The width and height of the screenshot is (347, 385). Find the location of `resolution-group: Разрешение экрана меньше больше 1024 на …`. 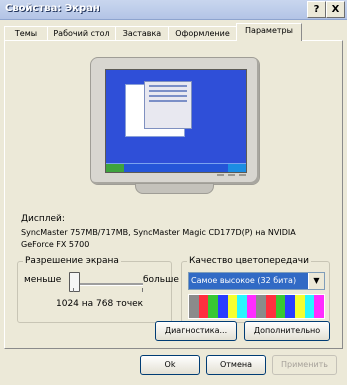

resolution-group: Разрешение экрана меньше больше 1024 на … is located at coordinates (98, 289).